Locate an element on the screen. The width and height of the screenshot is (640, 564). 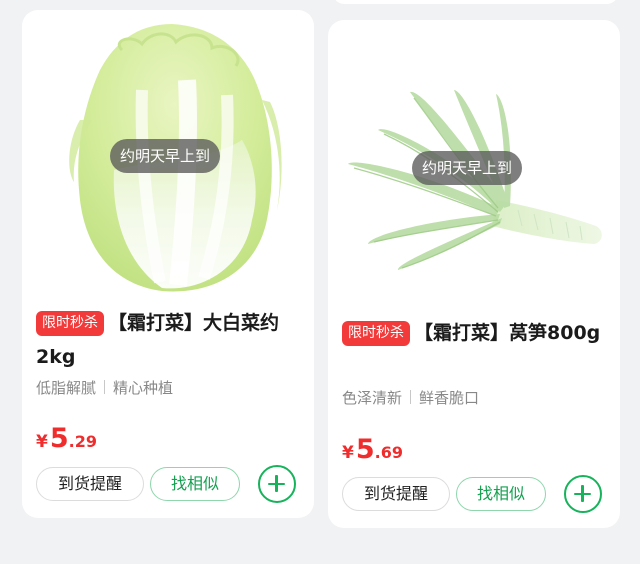
product-price: ¥5.29 is located at coordinates (66, 438).